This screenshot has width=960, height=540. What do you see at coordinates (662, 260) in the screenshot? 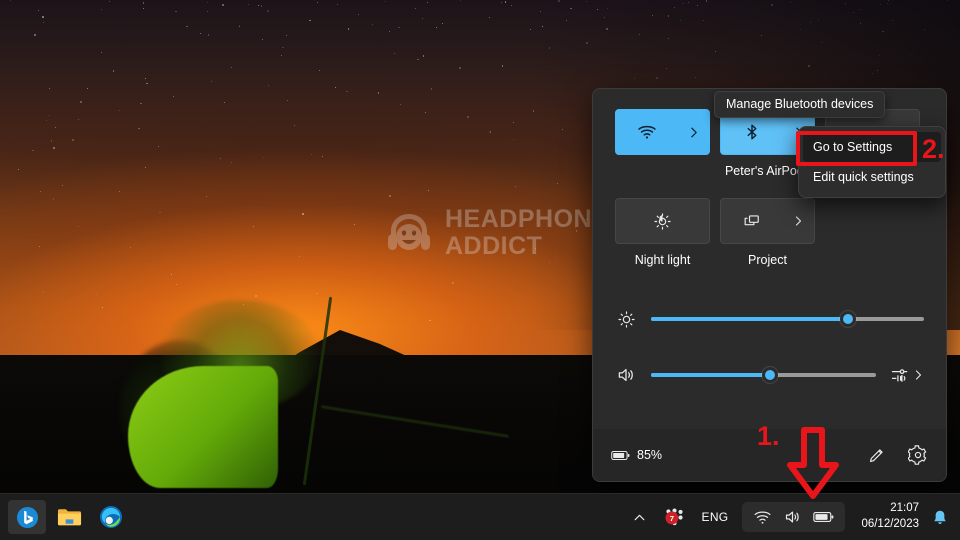
I see `tile-night-light-label: Night light` at bounding box center [662, 260].